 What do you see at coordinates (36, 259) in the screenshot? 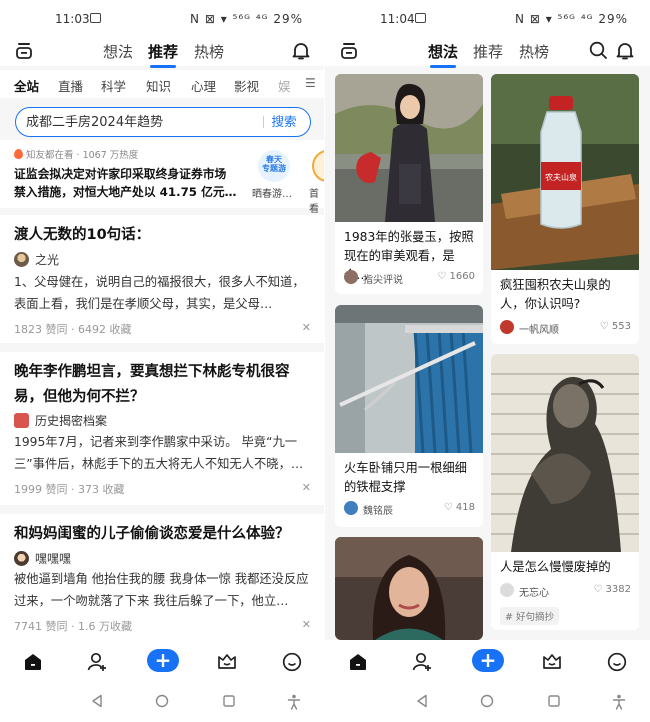
I see `card-author: 之光` at bounding box center [36, 259].